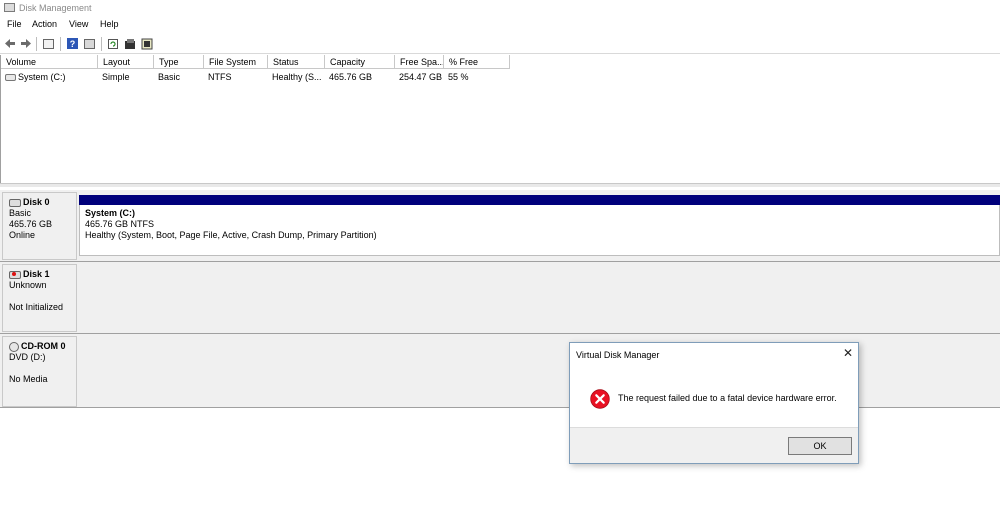 This screenshot has height=532, width=1000. I want to click on toolbar: ?, so click(500, 43).